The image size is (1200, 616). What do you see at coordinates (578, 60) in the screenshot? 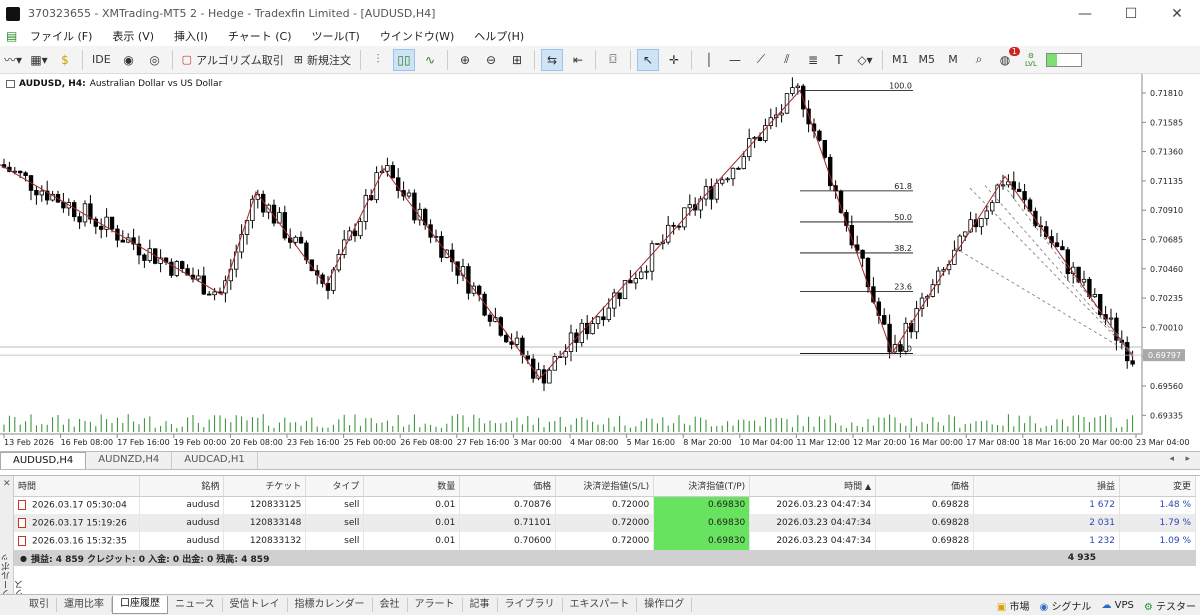
I see `chart-shift-icon: ⇤` at bounding box center [578, 60].